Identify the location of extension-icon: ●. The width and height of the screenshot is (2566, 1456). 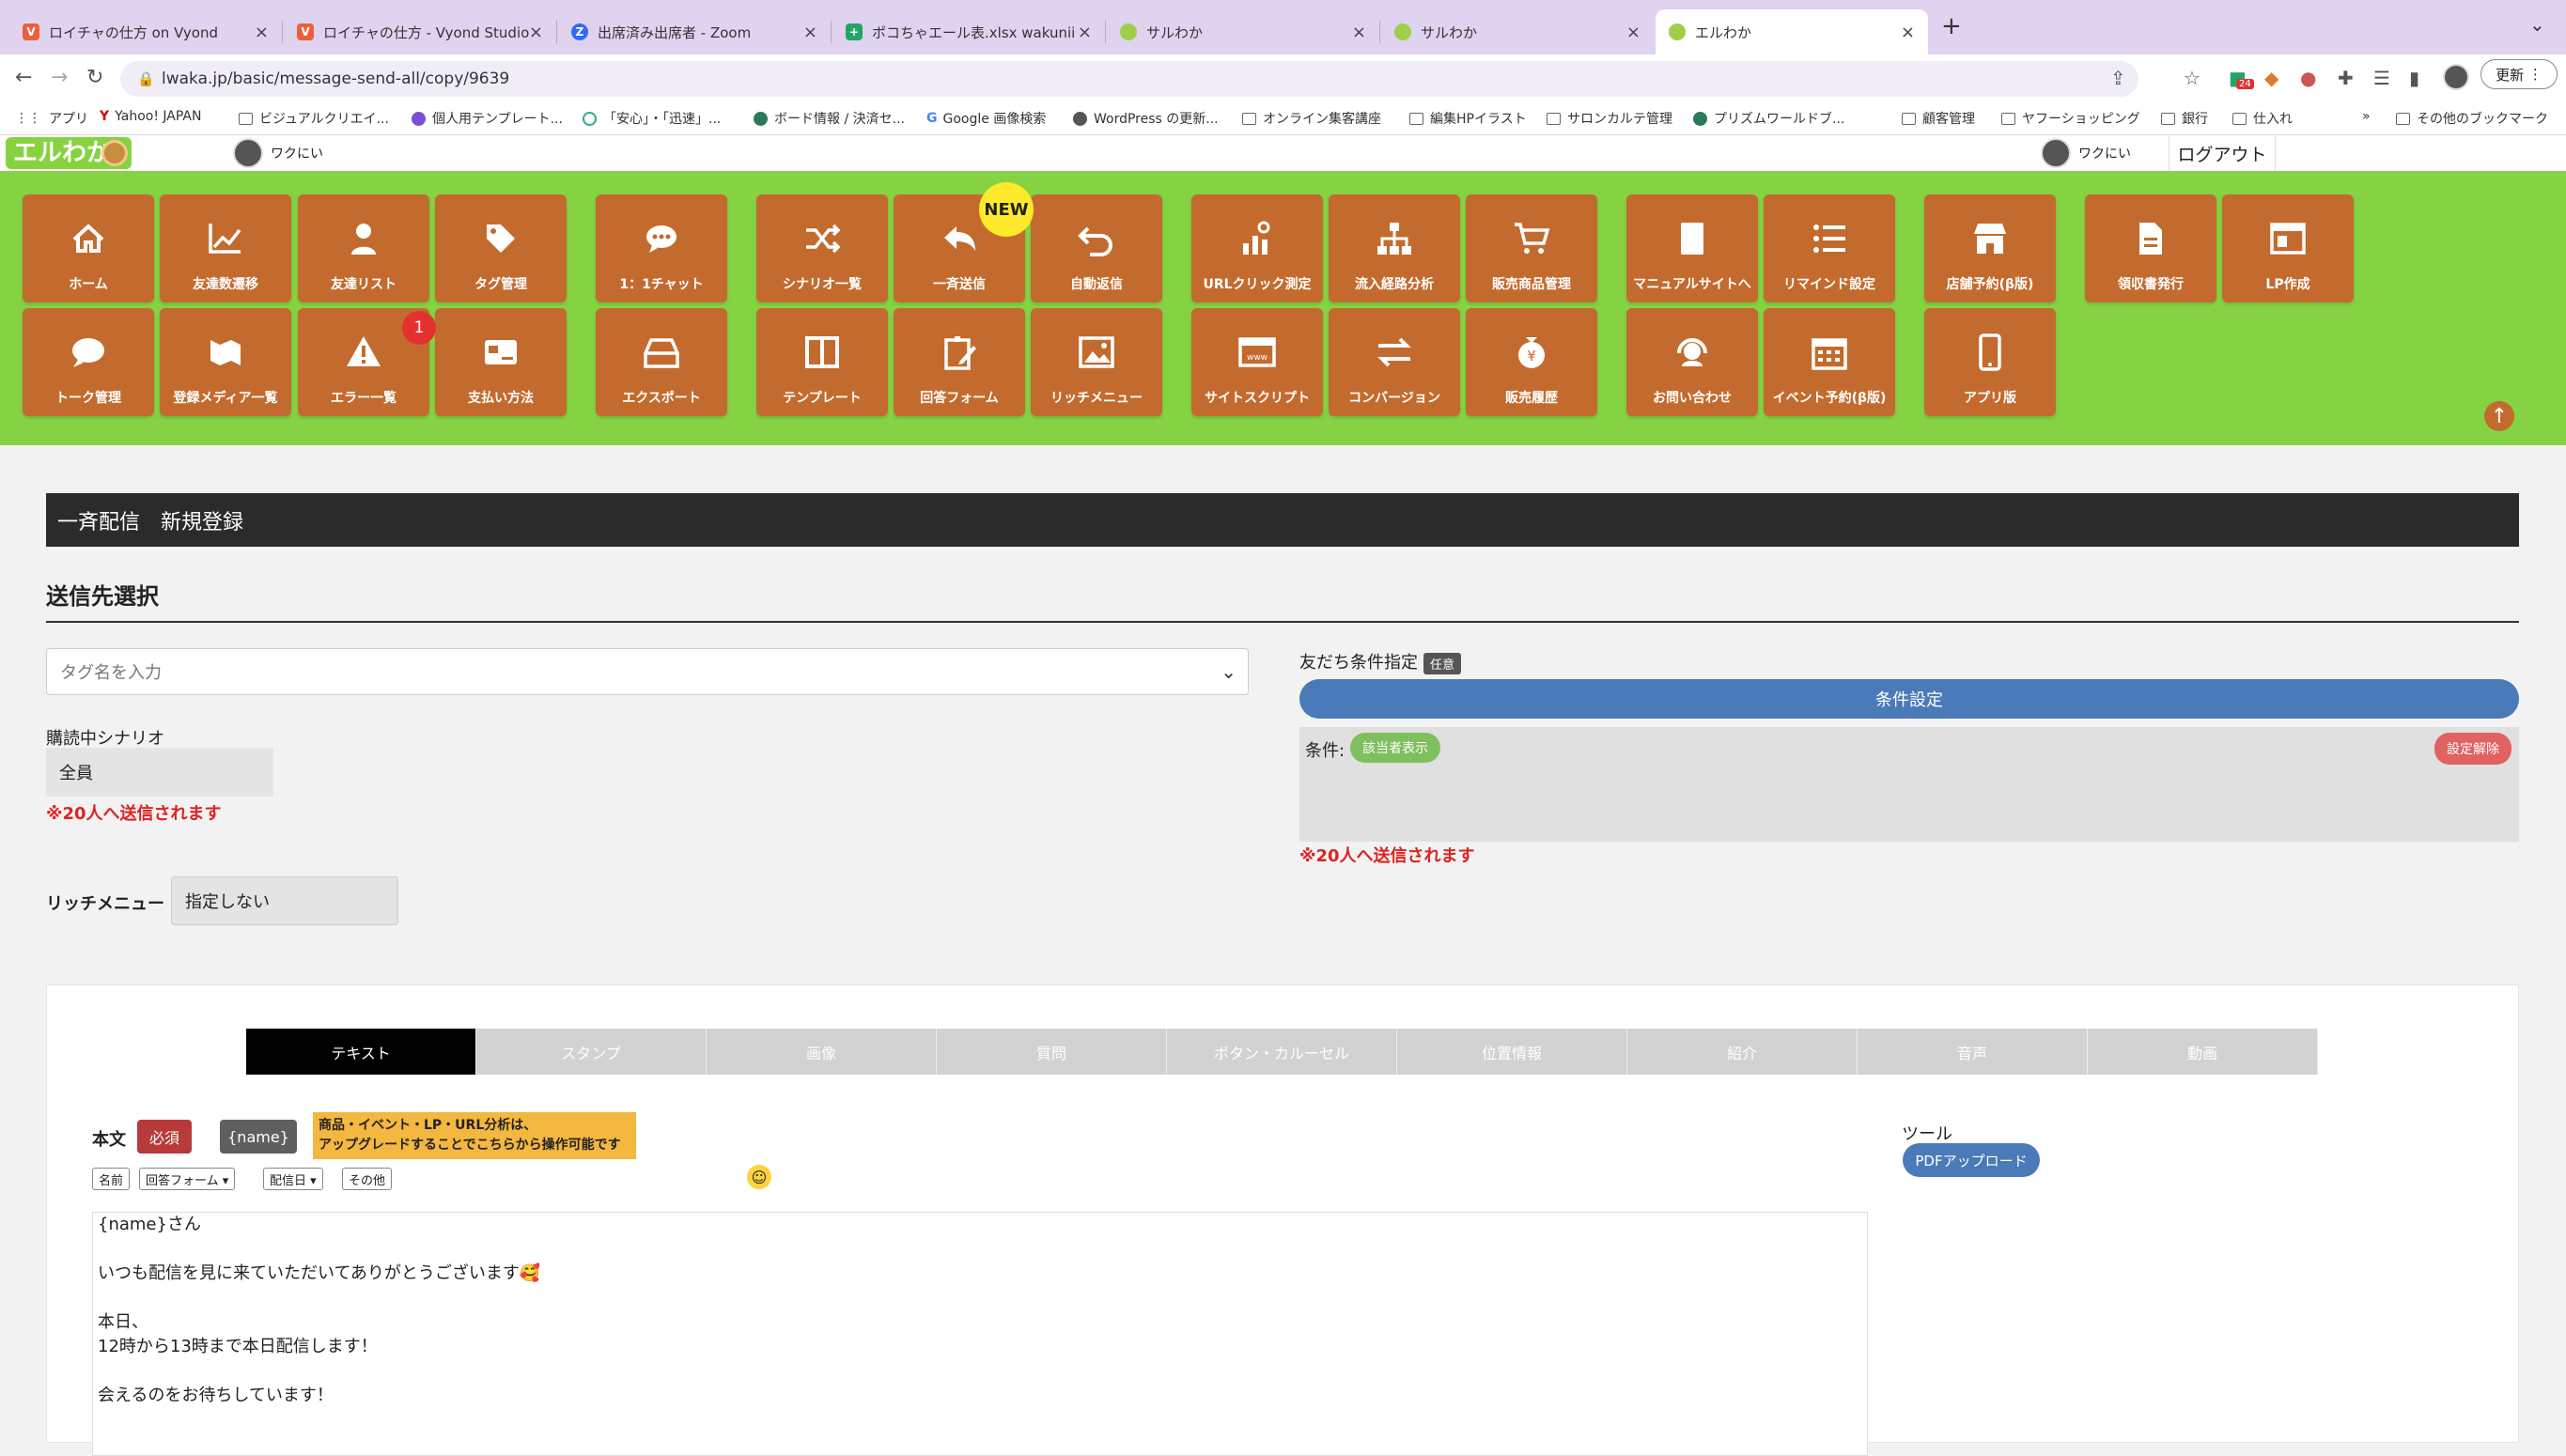
(2308, 78).